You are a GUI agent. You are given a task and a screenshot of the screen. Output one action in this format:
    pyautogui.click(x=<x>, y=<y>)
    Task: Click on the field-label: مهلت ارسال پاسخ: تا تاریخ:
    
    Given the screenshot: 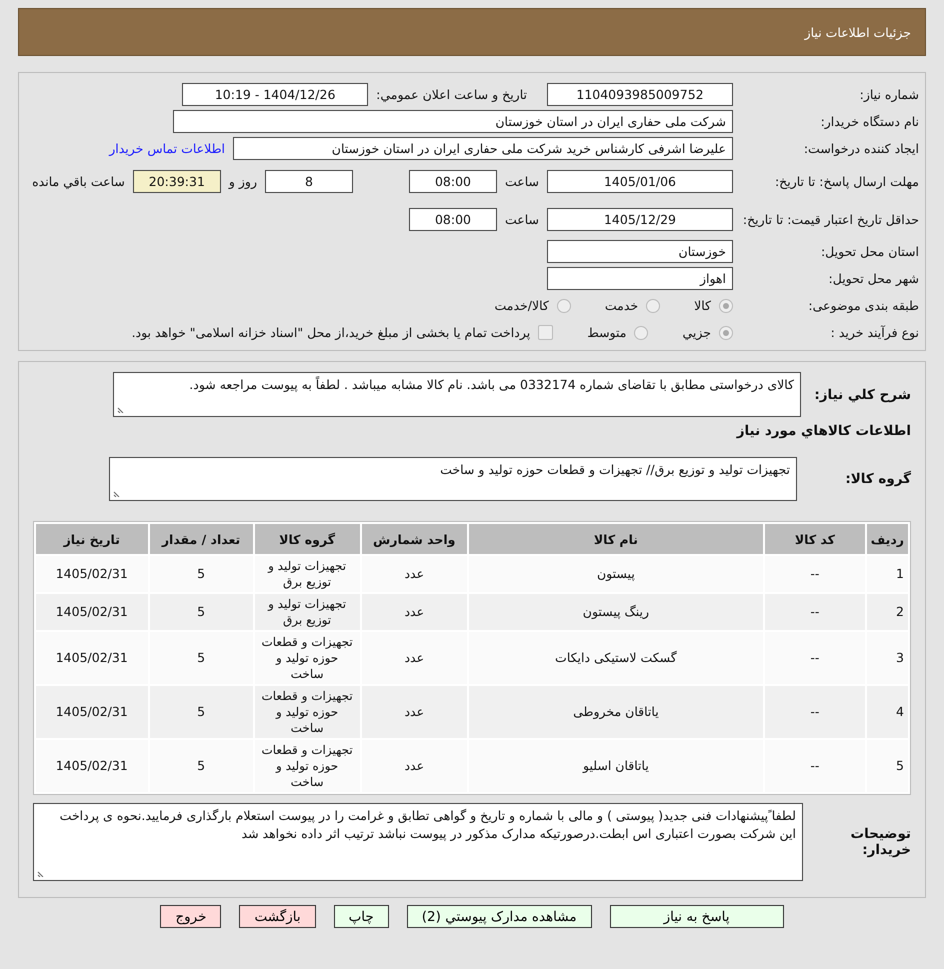 What is the action you would take?
    pyautogui.click(x=846, y=181)
    